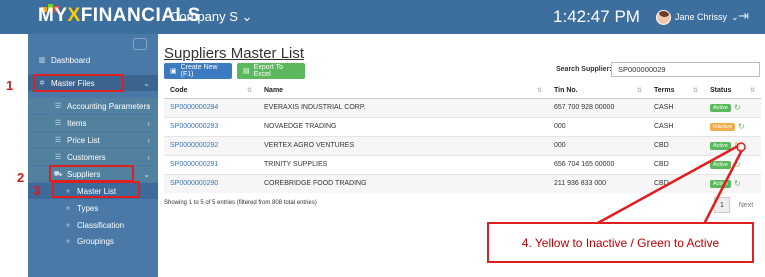 The height and width of the screenshot is (277, 765). Describe the element at coordinates (211, 17) in the screenshot. I see `company-selector: Company S ⌄` at that location.